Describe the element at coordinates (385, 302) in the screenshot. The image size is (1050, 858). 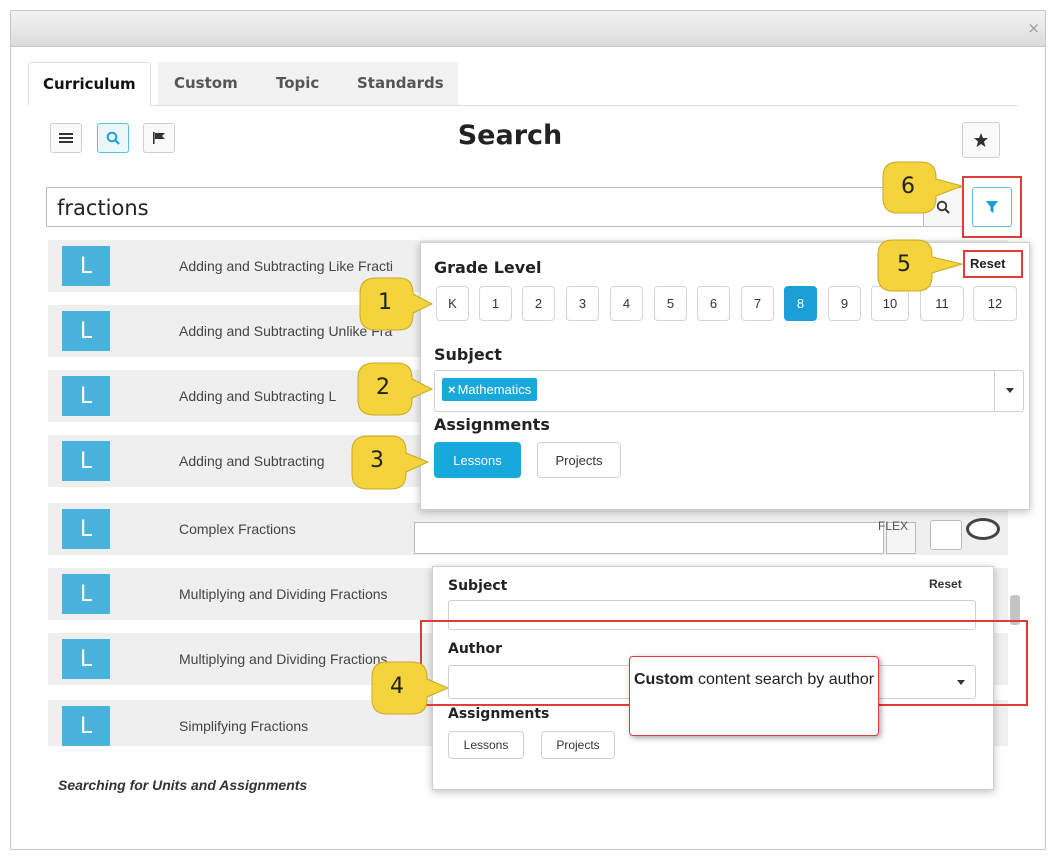
I see `callout-1-label: 1` at that location.